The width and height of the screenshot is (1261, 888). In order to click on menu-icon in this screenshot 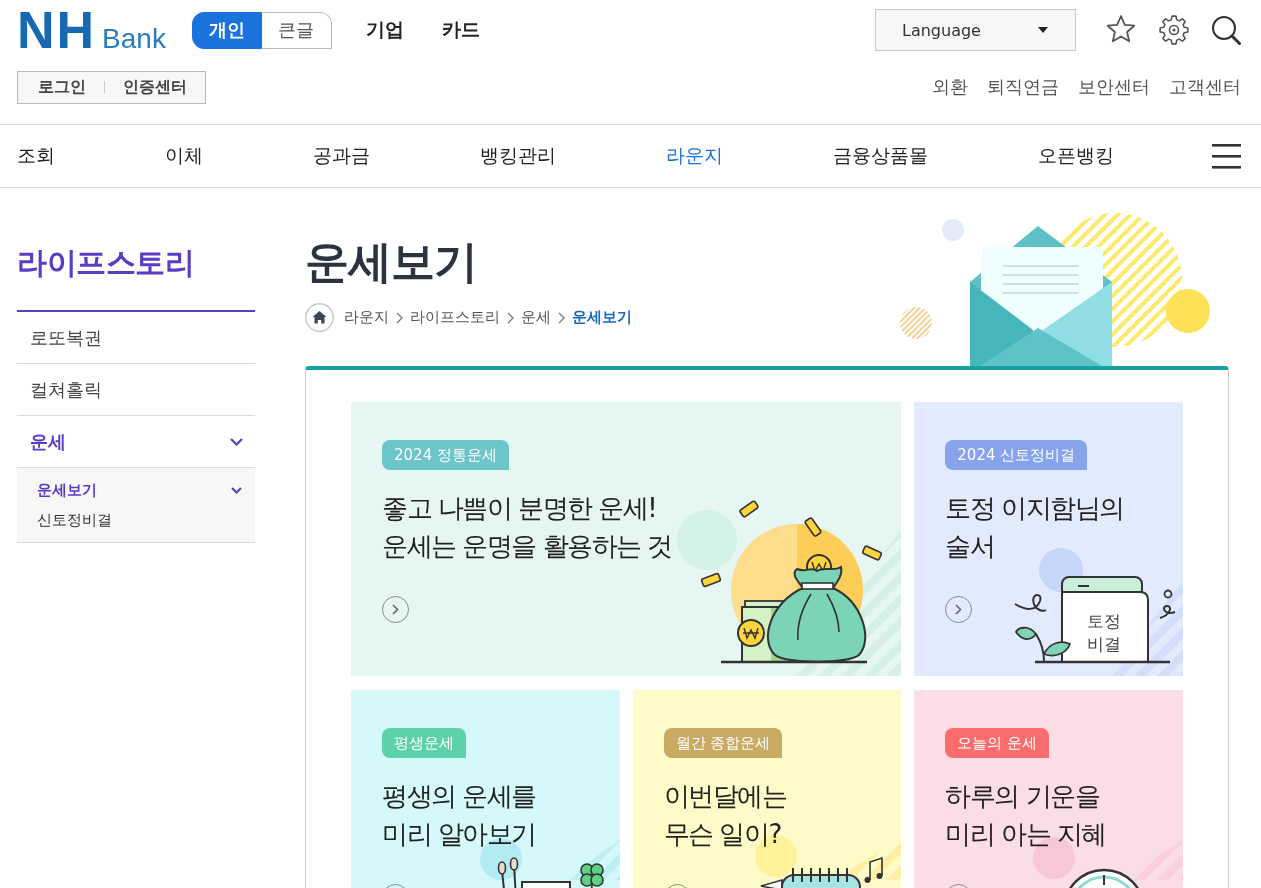, I will do `click(1226, 156)`.